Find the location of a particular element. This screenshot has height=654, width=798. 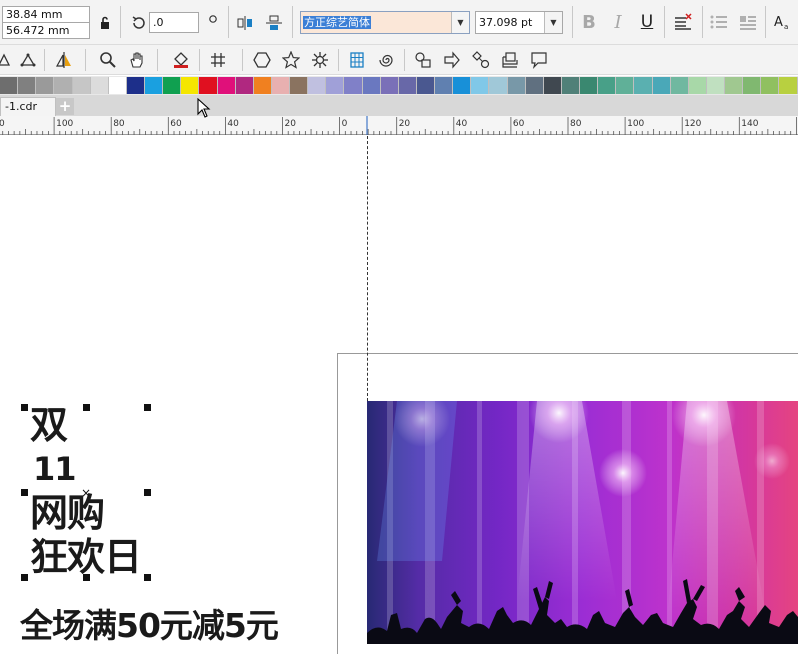

callout-shapes-tool-icon is located at coordinates (539, 60).